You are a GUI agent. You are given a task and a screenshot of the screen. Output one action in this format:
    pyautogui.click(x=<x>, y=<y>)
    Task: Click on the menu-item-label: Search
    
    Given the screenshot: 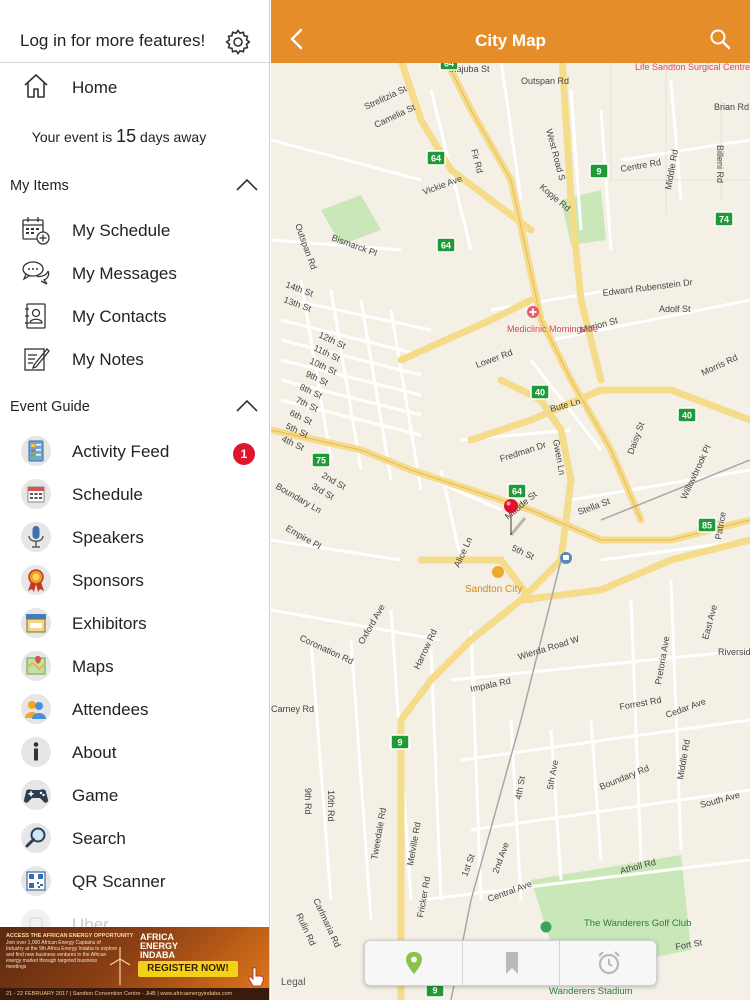 What is the action you would take?
    pyautogui.click(x=99, y=838)
    